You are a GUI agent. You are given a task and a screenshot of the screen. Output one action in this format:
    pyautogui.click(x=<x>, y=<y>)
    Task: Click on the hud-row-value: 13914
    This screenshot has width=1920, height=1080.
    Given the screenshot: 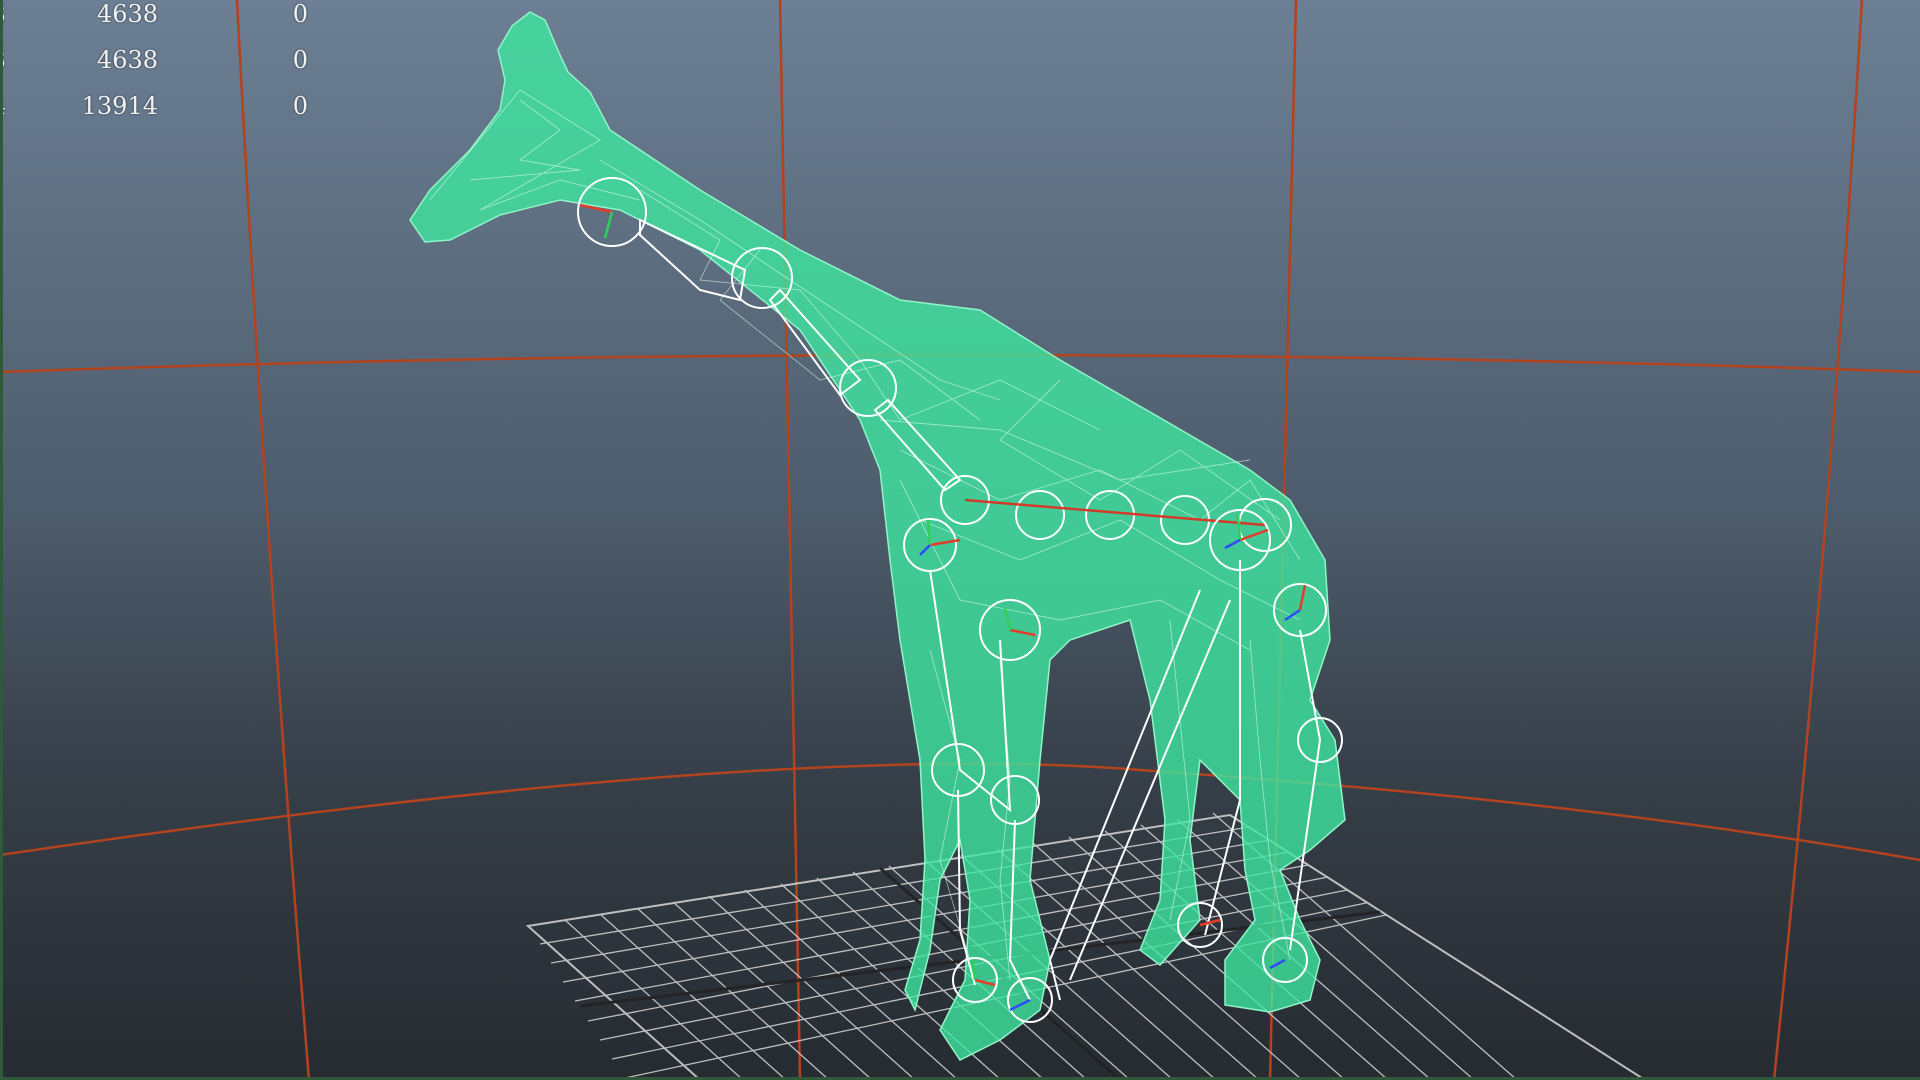 What is the action you would take?
    pyautogui.click(x=119, y=106)
    